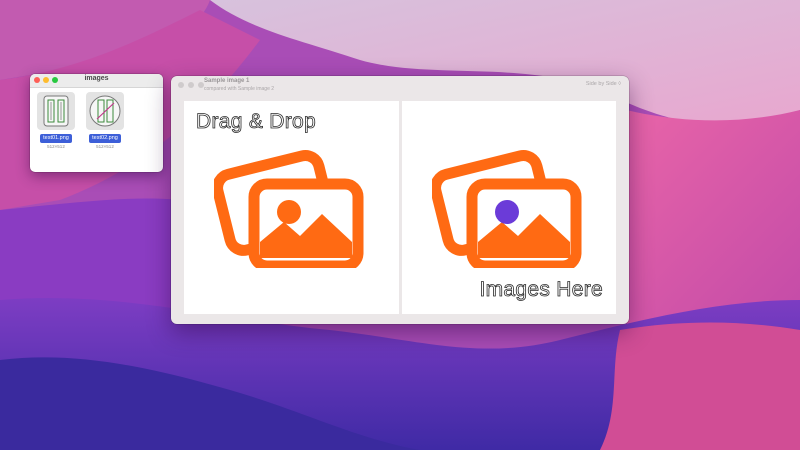 The width and height of the screenshot is (800, 450). What do you see at coordinates (181, 85) in the screenshot?
I see `close-button` at bounding box center [181, 85].